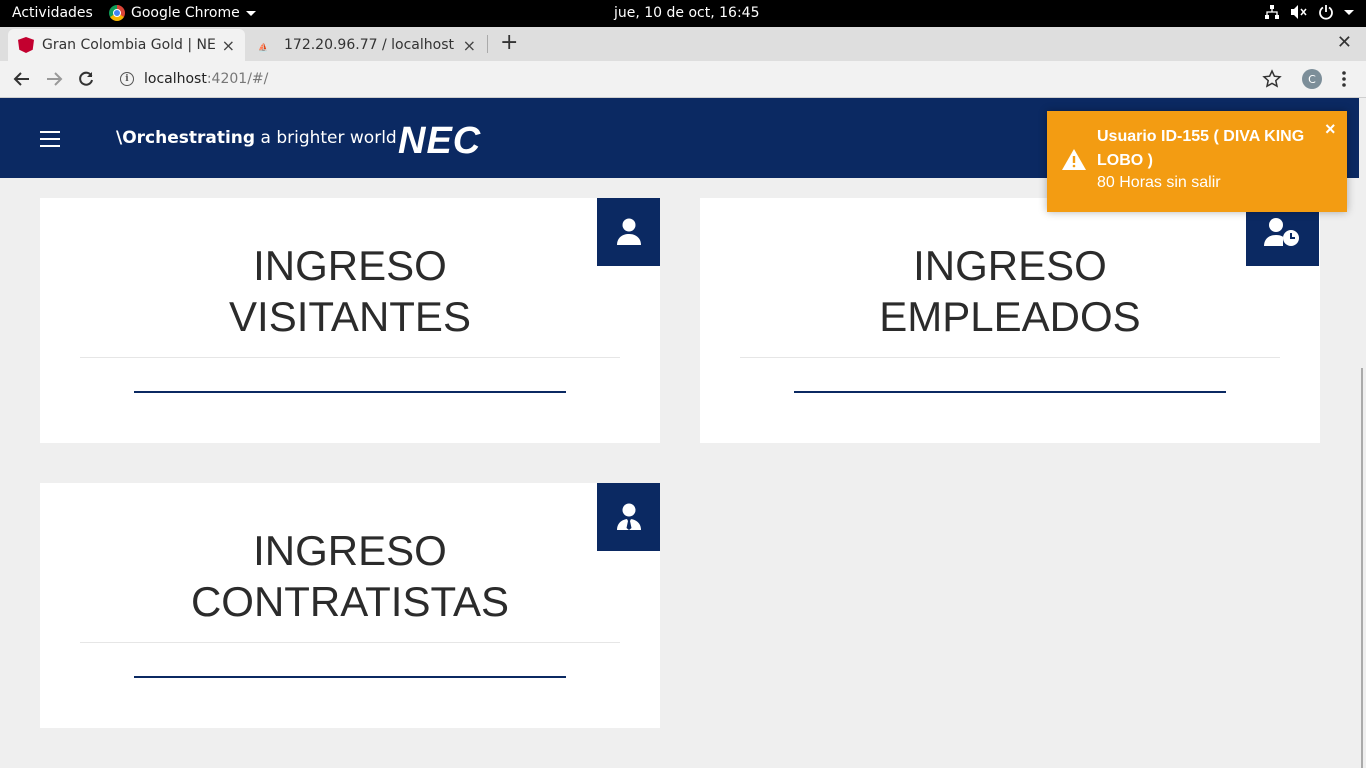  I want to click on network-icon, so click(1272, 12).